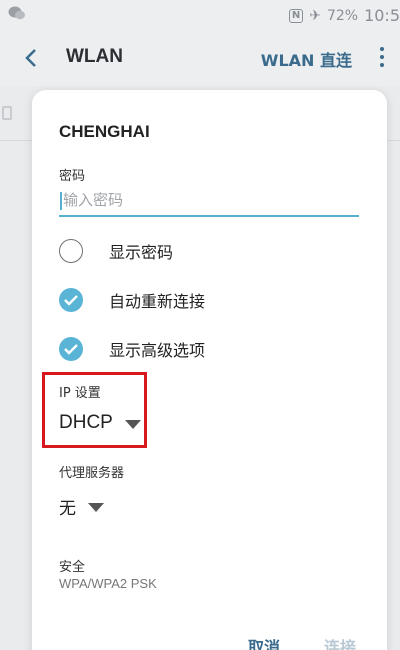 The height and width of the screenshot is (650, 400). I want to click on auto-reconnect-checkbox, so click(71, 300).